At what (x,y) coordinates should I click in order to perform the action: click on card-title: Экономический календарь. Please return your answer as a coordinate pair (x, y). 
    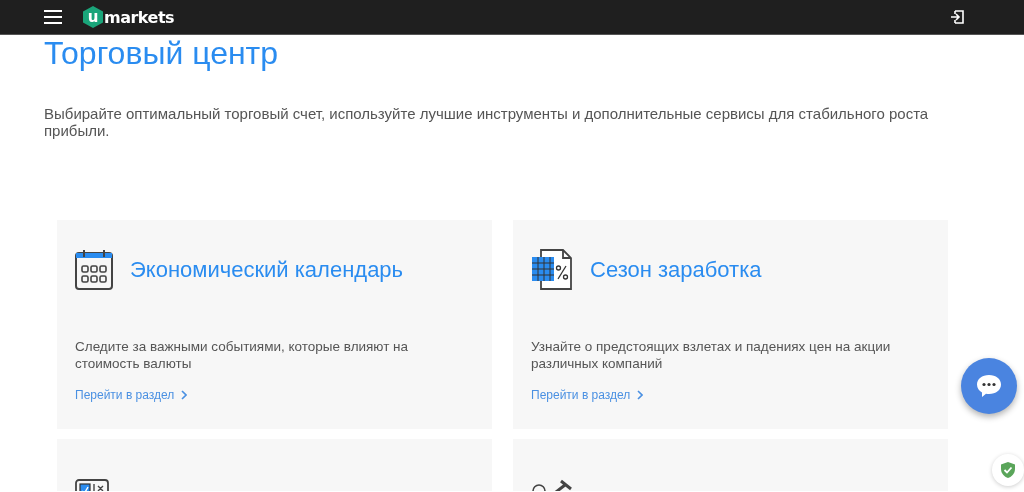
    Looking at the image, I should click on (267, 270).